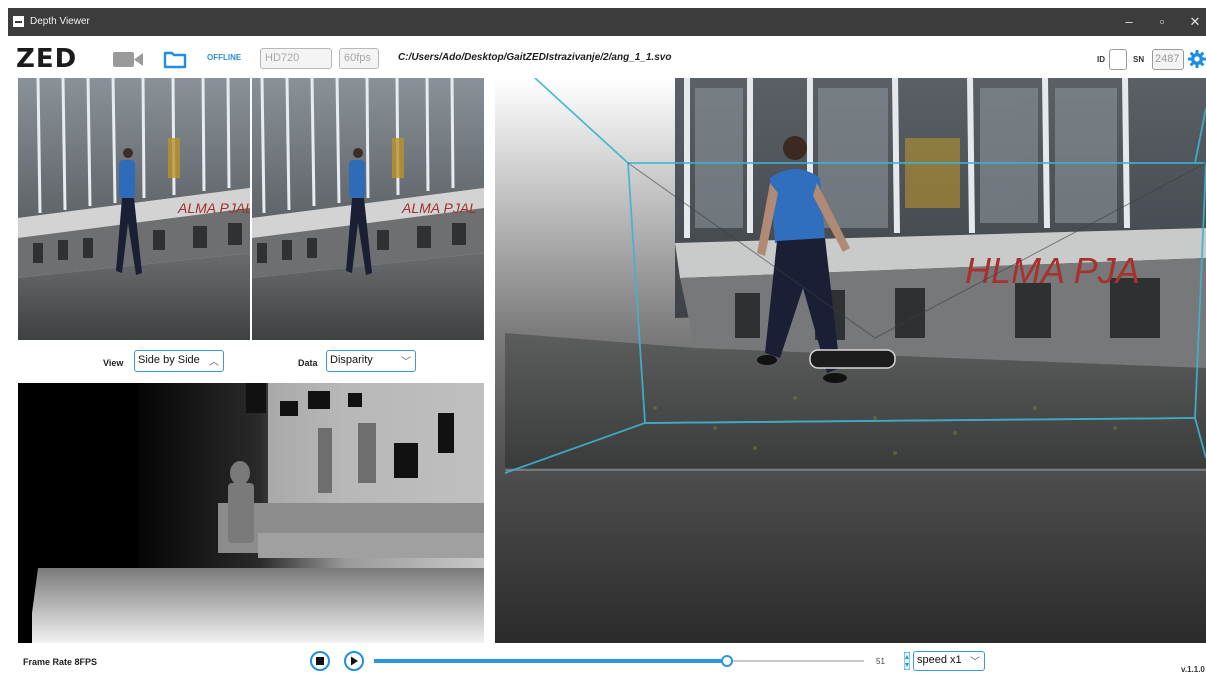  Describe the element at coordinates (128, 59) in the screenshot. I see `video-camera-icon` at that location.